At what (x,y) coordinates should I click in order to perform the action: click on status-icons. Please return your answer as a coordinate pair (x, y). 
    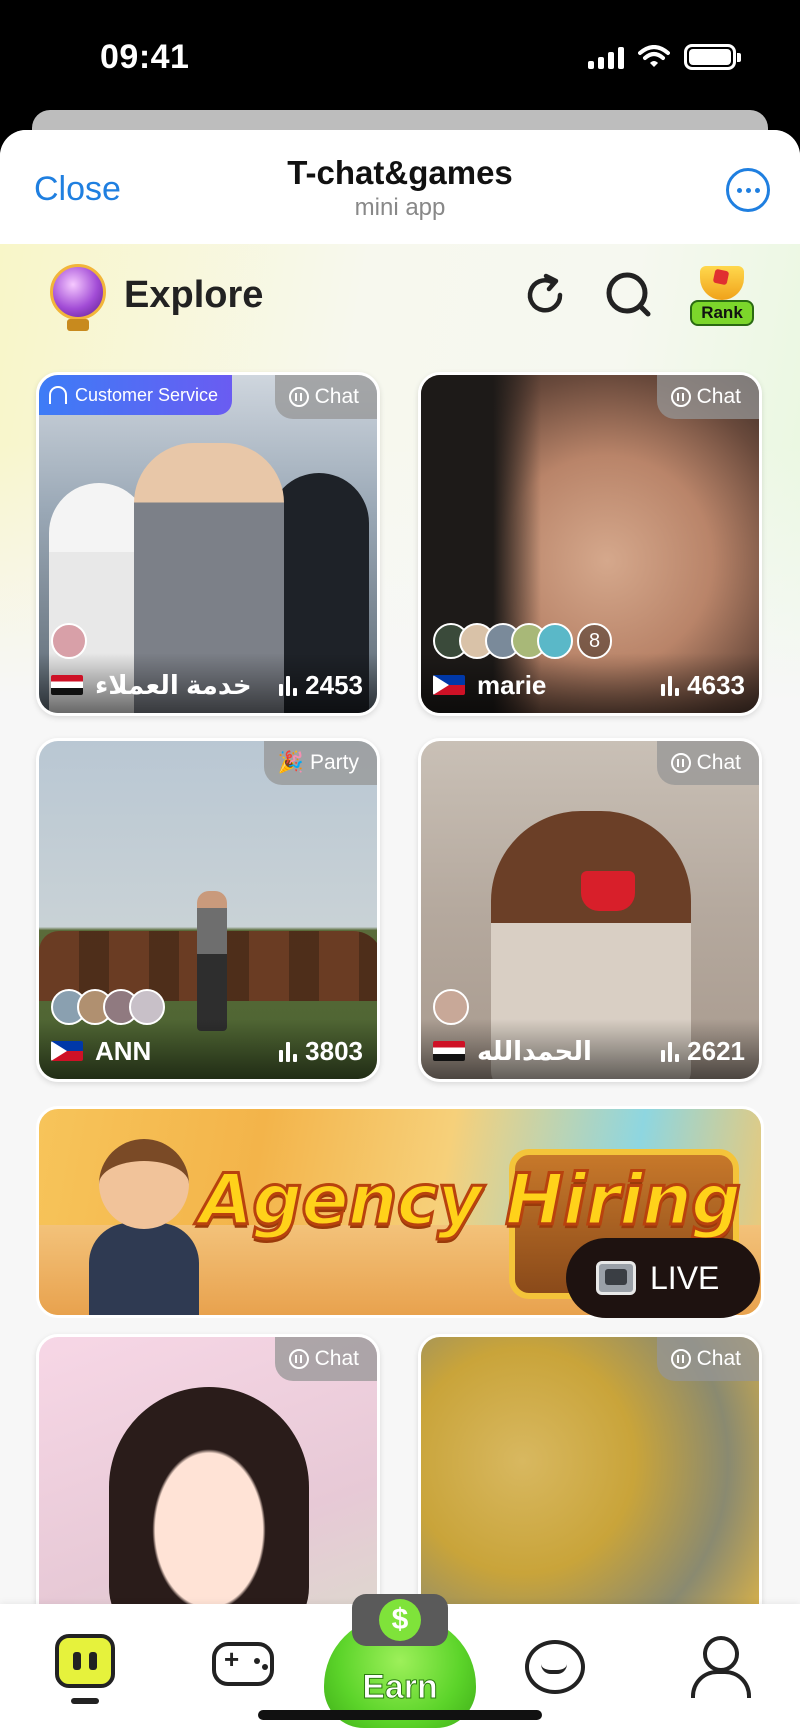
    Looking at the image, I should click on (664, 57).